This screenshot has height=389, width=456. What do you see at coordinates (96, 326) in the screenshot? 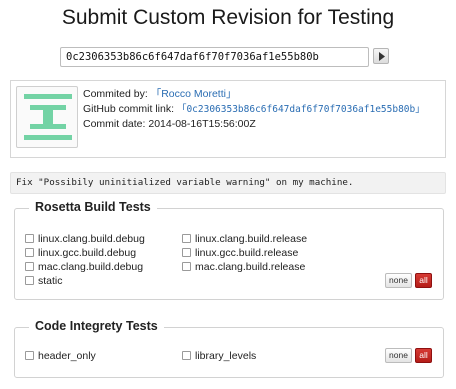
I see `group-title: Code Integrety Tests` at bounding box center [96, 326].